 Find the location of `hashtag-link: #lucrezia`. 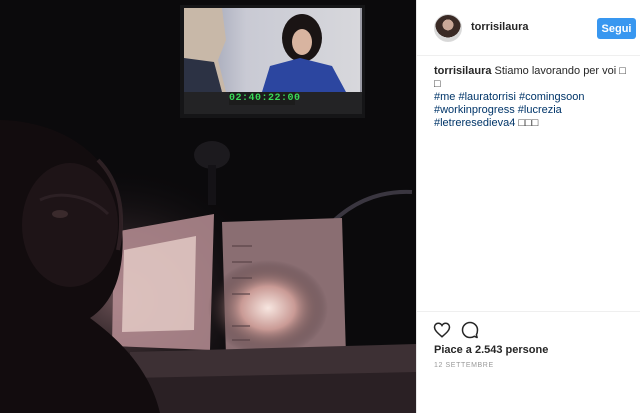

hashtag-link: #lucrezia is located at coordinates (540, 110).